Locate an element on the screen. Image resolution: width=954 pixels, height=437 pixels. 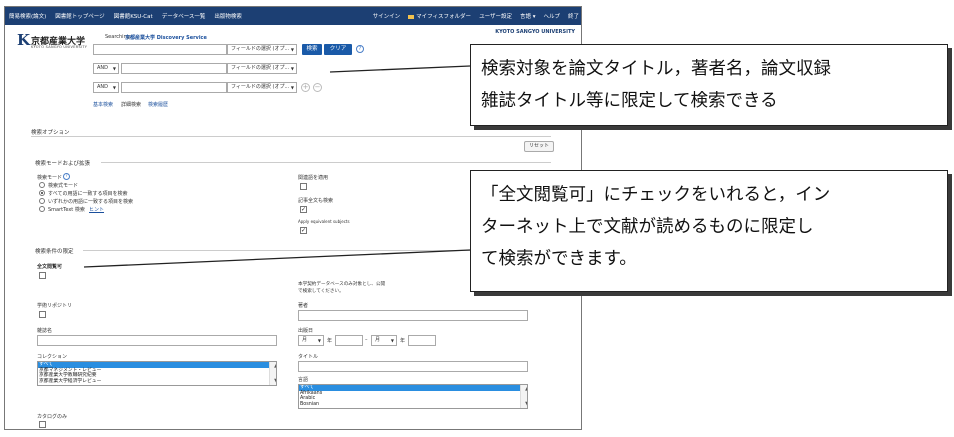
logo-name-en: KYOTO SANGYO UNIVERSITY is located at coordinates (59, 47).